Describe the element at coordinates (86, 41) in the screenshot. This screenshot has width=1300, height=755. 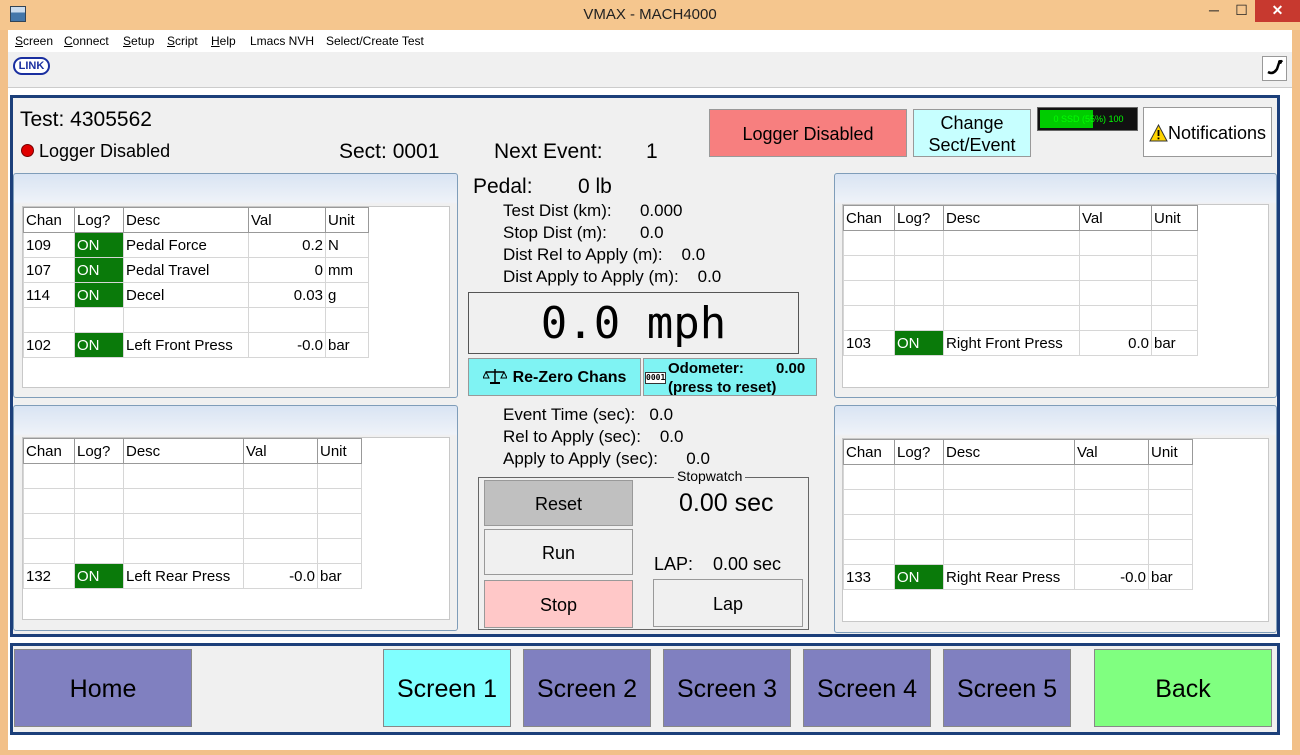
I see `menu-connect: Connect` at that location.